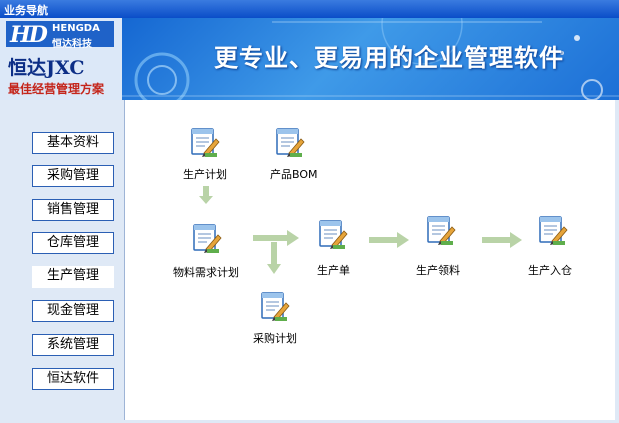 This screenshot has height=423, width=619. Describe the element at coordinates (73, 277) in the screenshot. I see `sidebar-item-production: 生产管理` at that location.